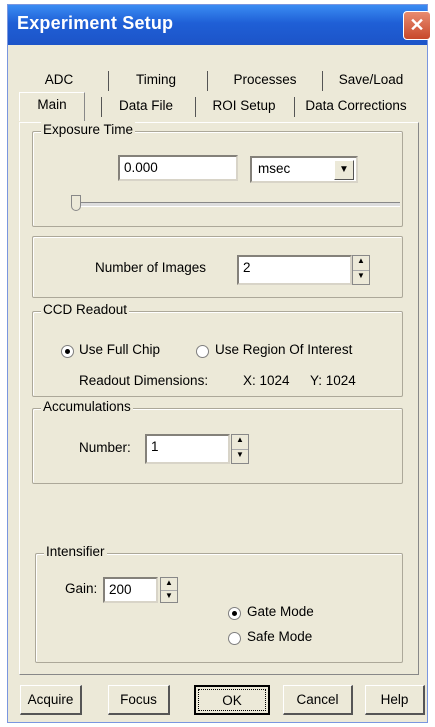 The image size is (435, 727). I want to click on ok-button: OK, so click(232, 700).